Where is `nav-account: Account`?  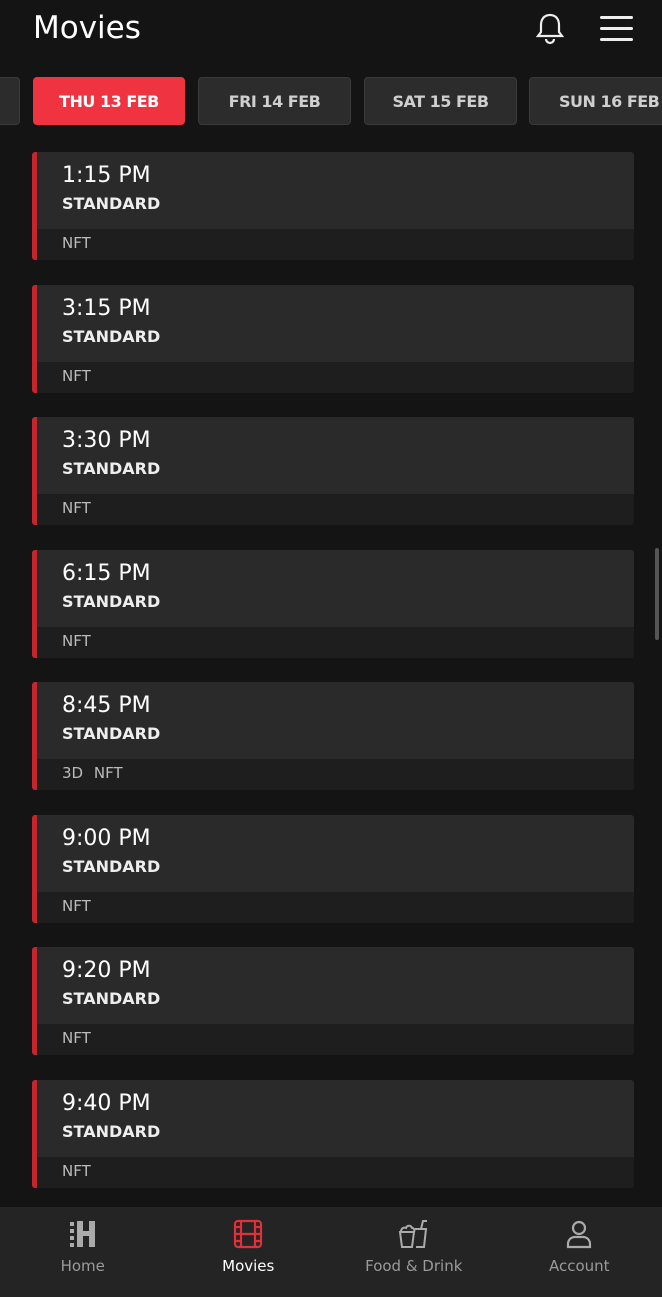 nav-account: Account is located at coordinates (579, 1252).